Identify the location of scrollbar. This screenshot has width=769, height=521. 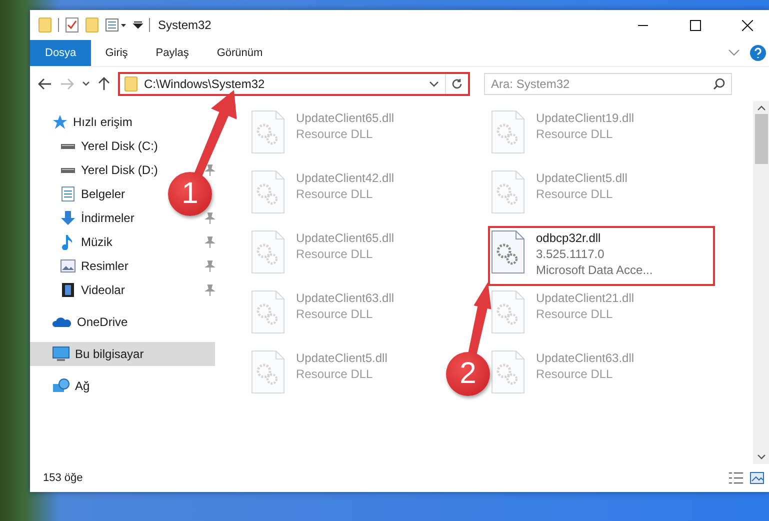
(761, 282).